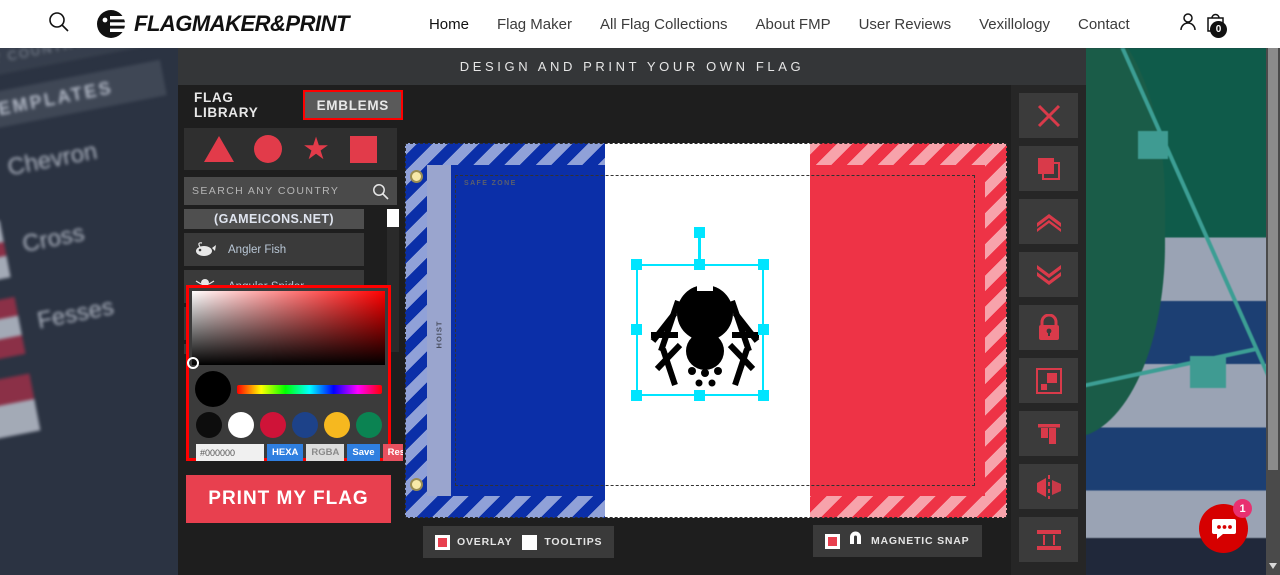 The height and width of the screenshot is (575, 1280). I want to click on color-fields: HEXA RGBA Save Reset, so click(307, 452).